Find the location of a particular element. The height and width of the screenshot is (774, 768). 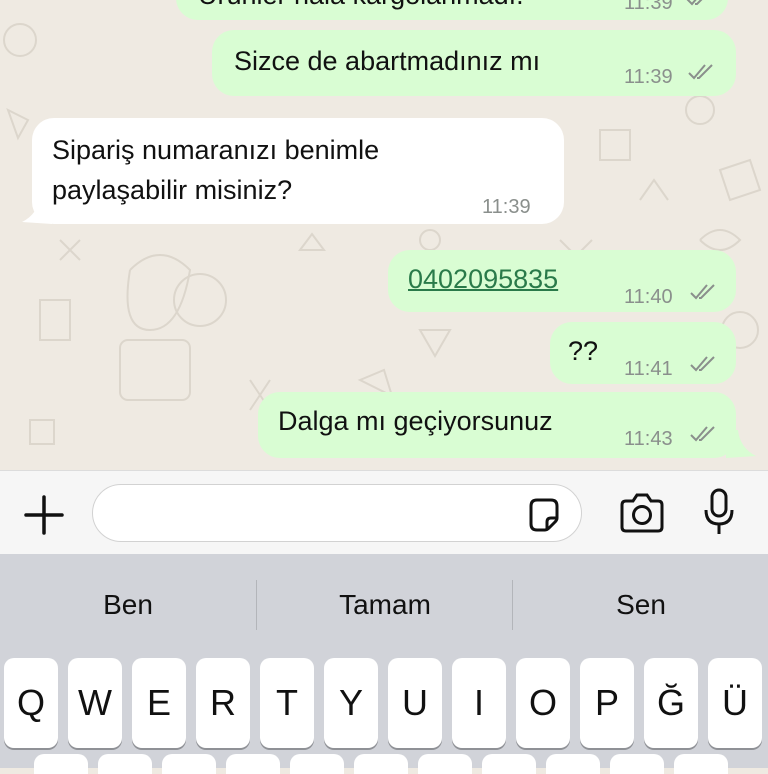

key-y: Y is located at coordinates (351, 703).